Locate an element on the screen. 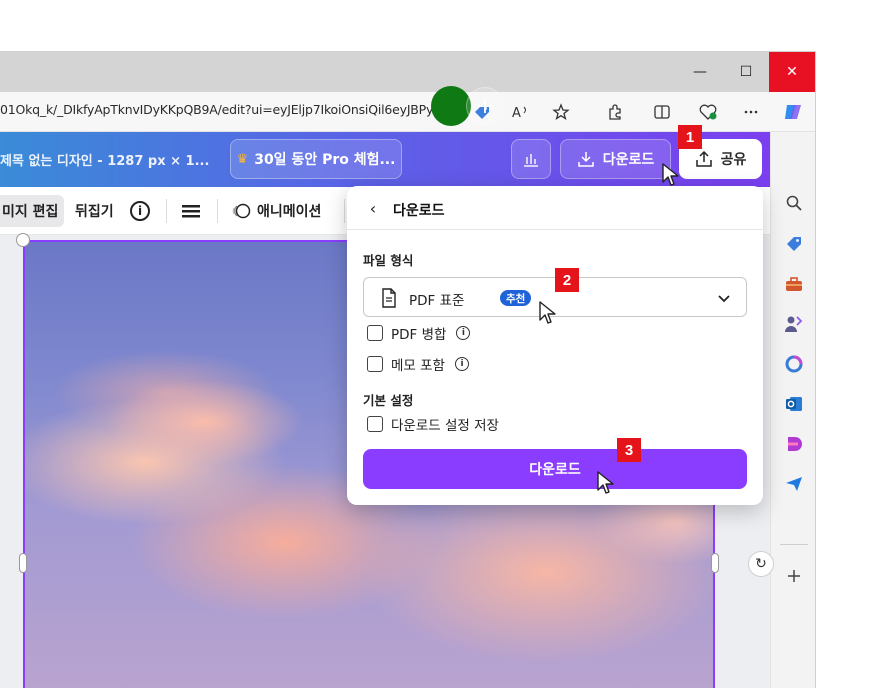 This screenshot has height=688, width=874. file-format-label: 파일 형식 is located at coordinates (388, 260).